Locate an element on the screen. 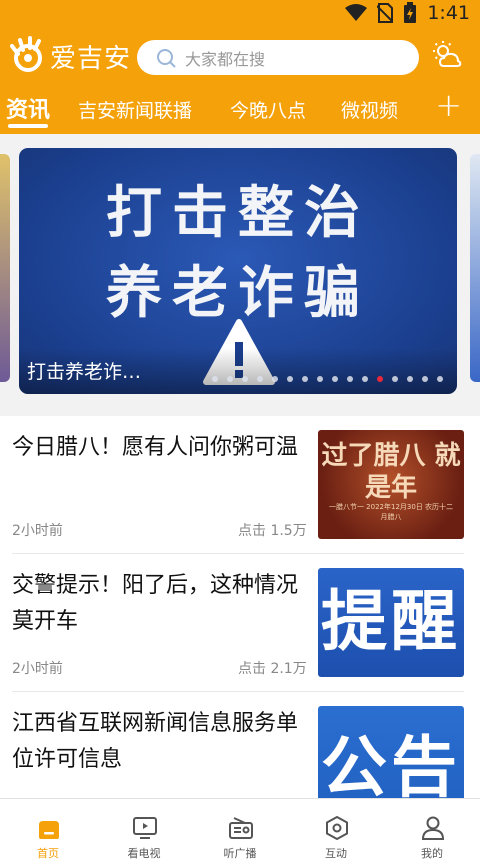 The image size is (480, 864). banner-headline-1: 打击整治 is located at coordinates (238, 213).